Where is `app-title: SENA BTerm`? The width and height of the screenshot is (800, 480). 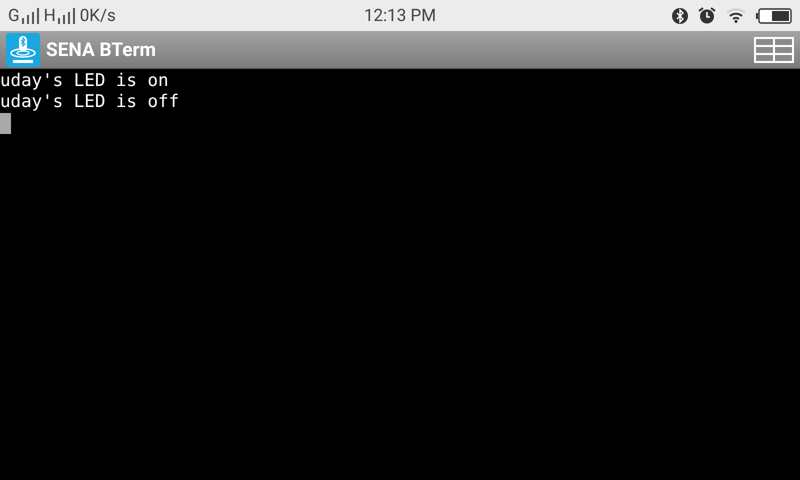
app-title: SENA BTerm is located at coordinates (101, 49).